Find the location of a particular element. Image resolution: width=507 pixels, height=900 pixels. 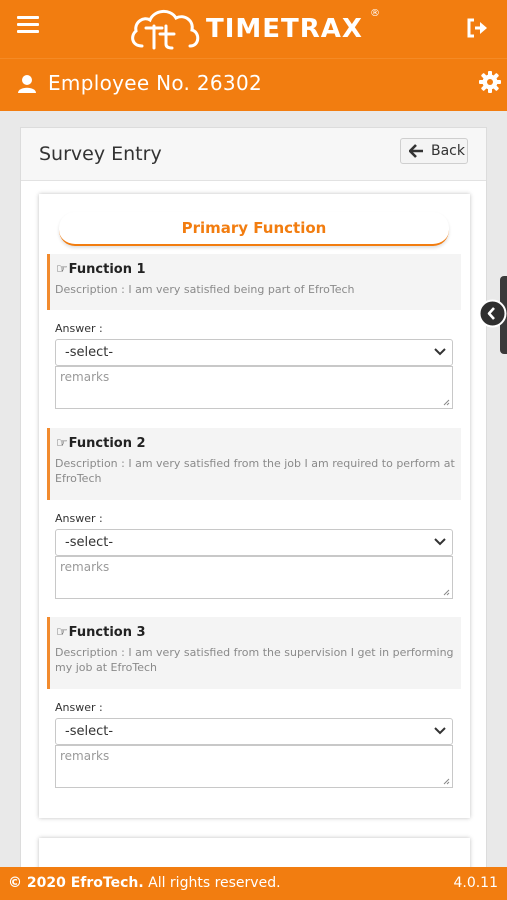

employee-bar: Employee No. 26302 is located at coordinates (253, 84).